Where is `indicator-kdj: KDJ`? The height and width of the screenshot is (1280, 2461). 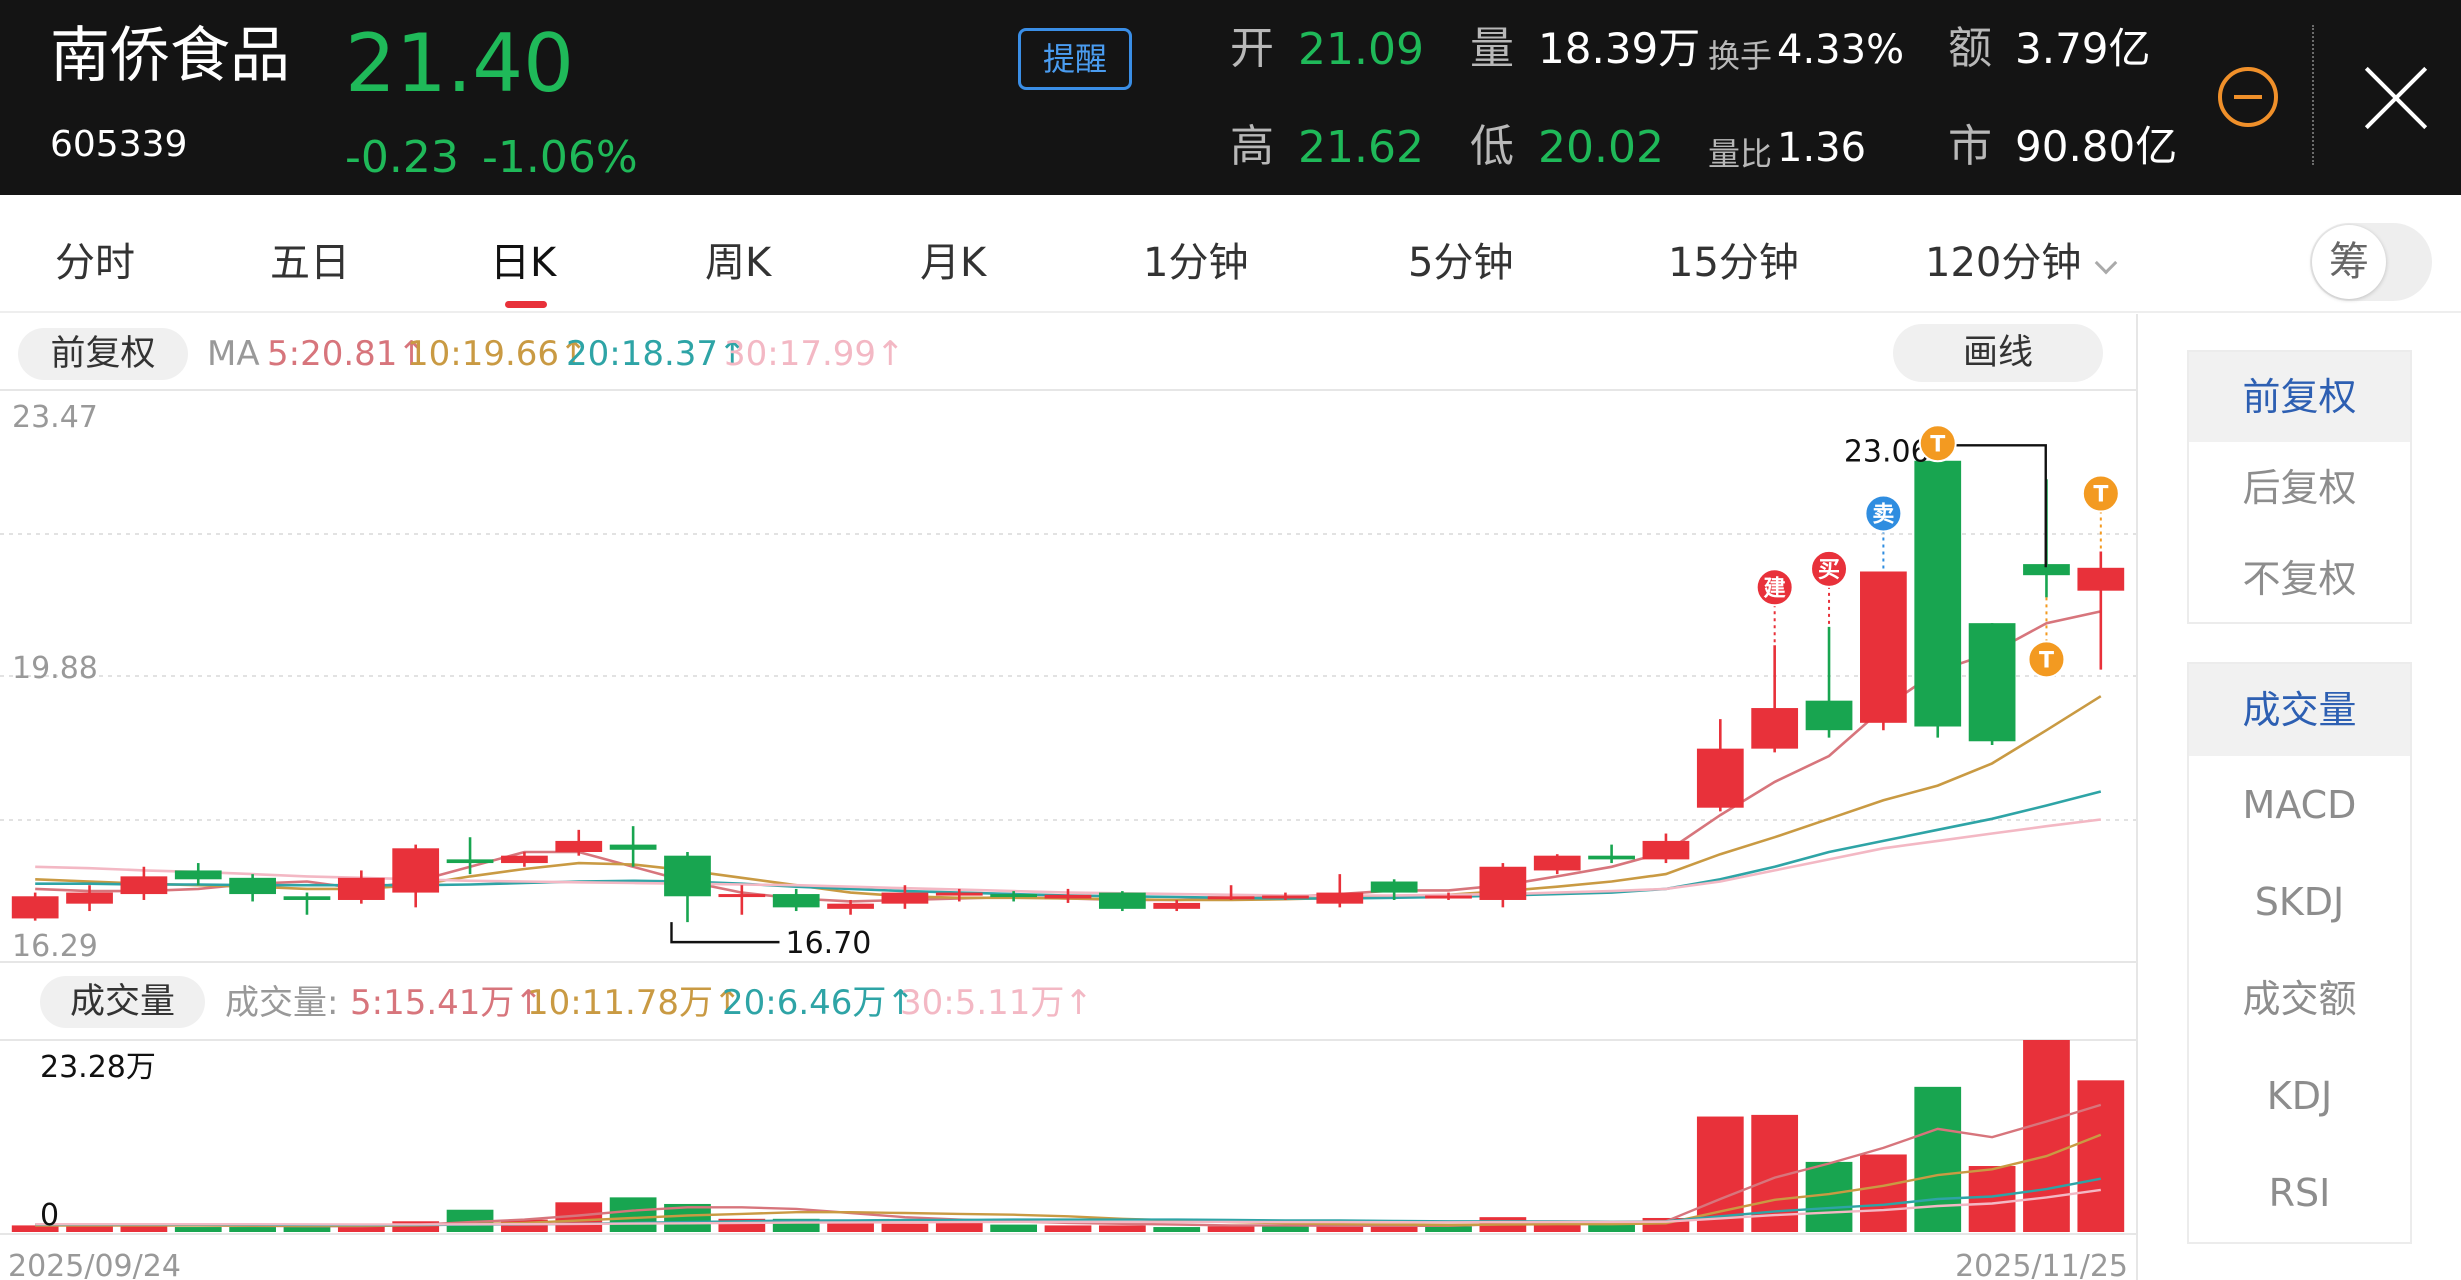
indicator-kdj: KDJ is located at coordinates (2299, 1096).